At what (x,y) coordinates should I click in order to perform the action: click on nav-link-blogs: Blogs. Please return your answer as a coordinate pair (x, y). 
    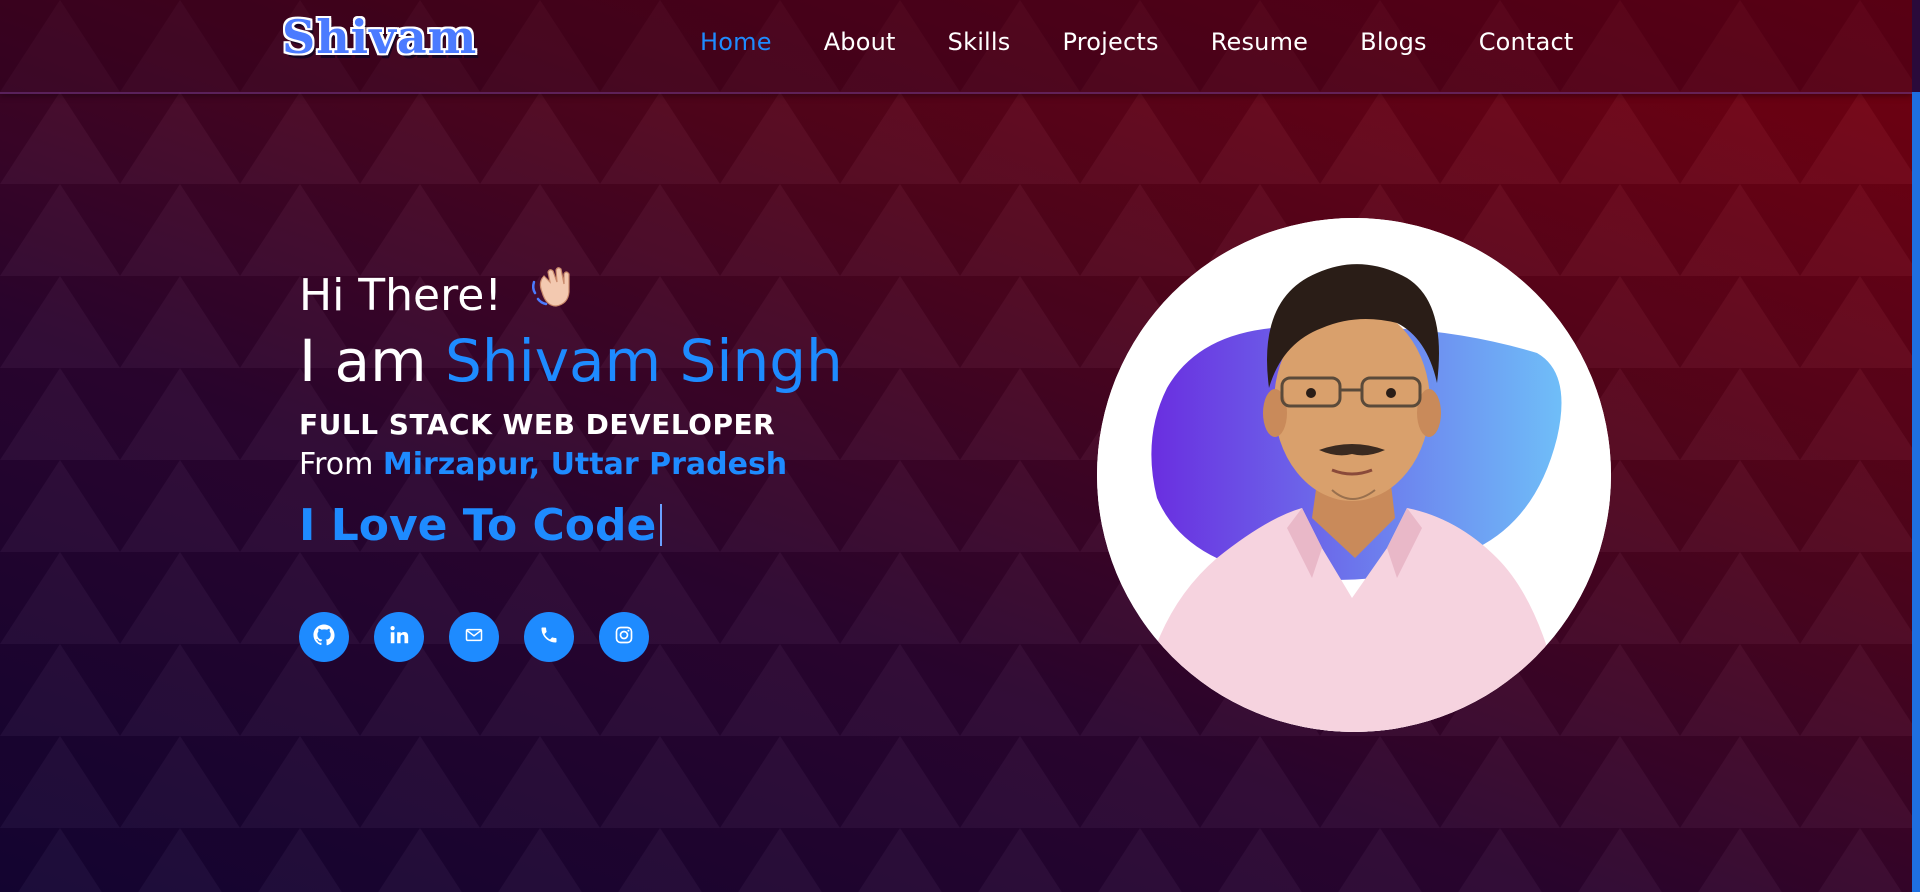
    Looking at the image, I should click on (1393, 42).